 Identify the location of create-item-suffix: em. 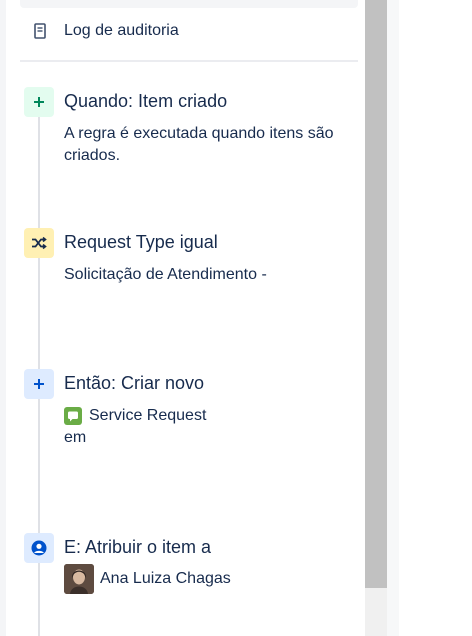
(75, 437).